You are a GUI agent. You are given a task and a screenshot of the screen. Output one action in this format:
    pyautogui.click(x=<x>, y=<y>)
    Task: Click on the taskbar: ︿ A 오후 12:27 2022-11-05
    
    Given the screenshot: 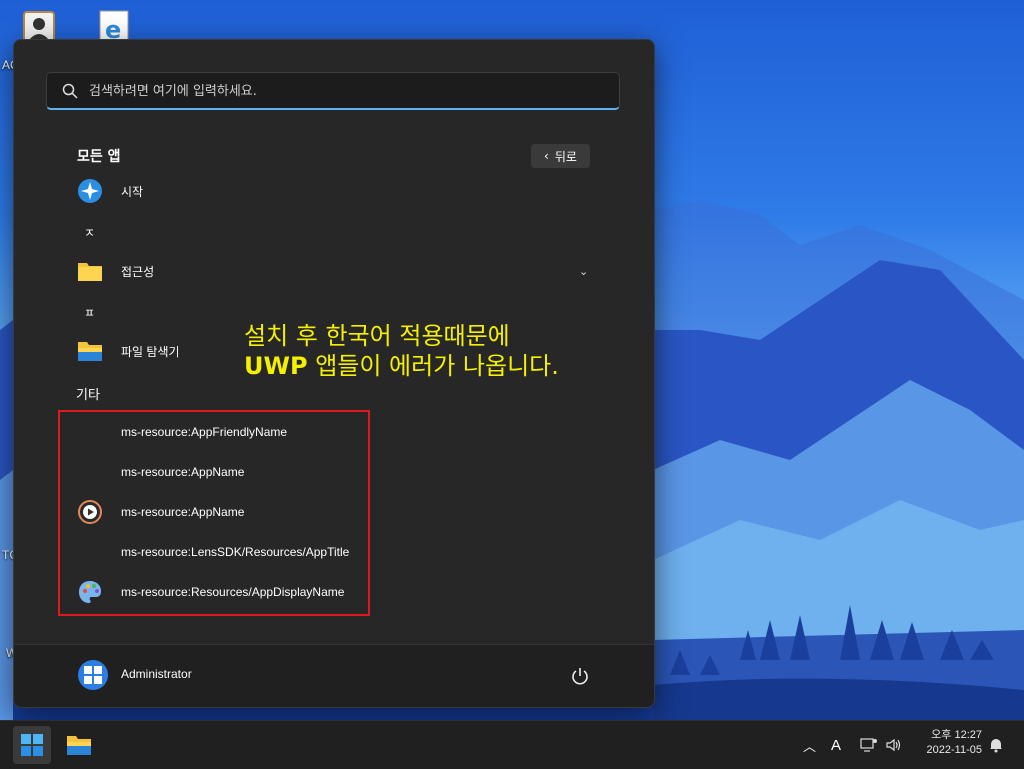 What is the action you would take?
    pyautogui.click(x=512, y=744)
    